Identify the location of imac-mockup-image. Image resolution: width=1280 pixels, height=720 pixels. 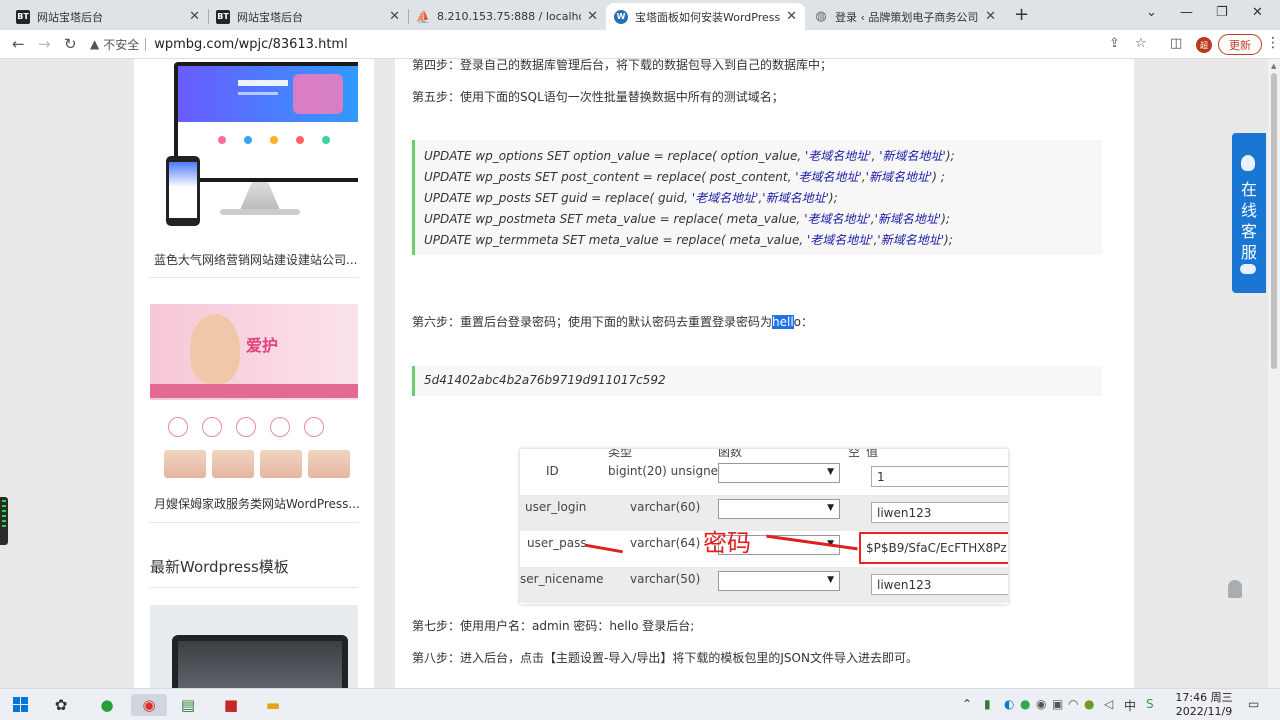
(266, 122).